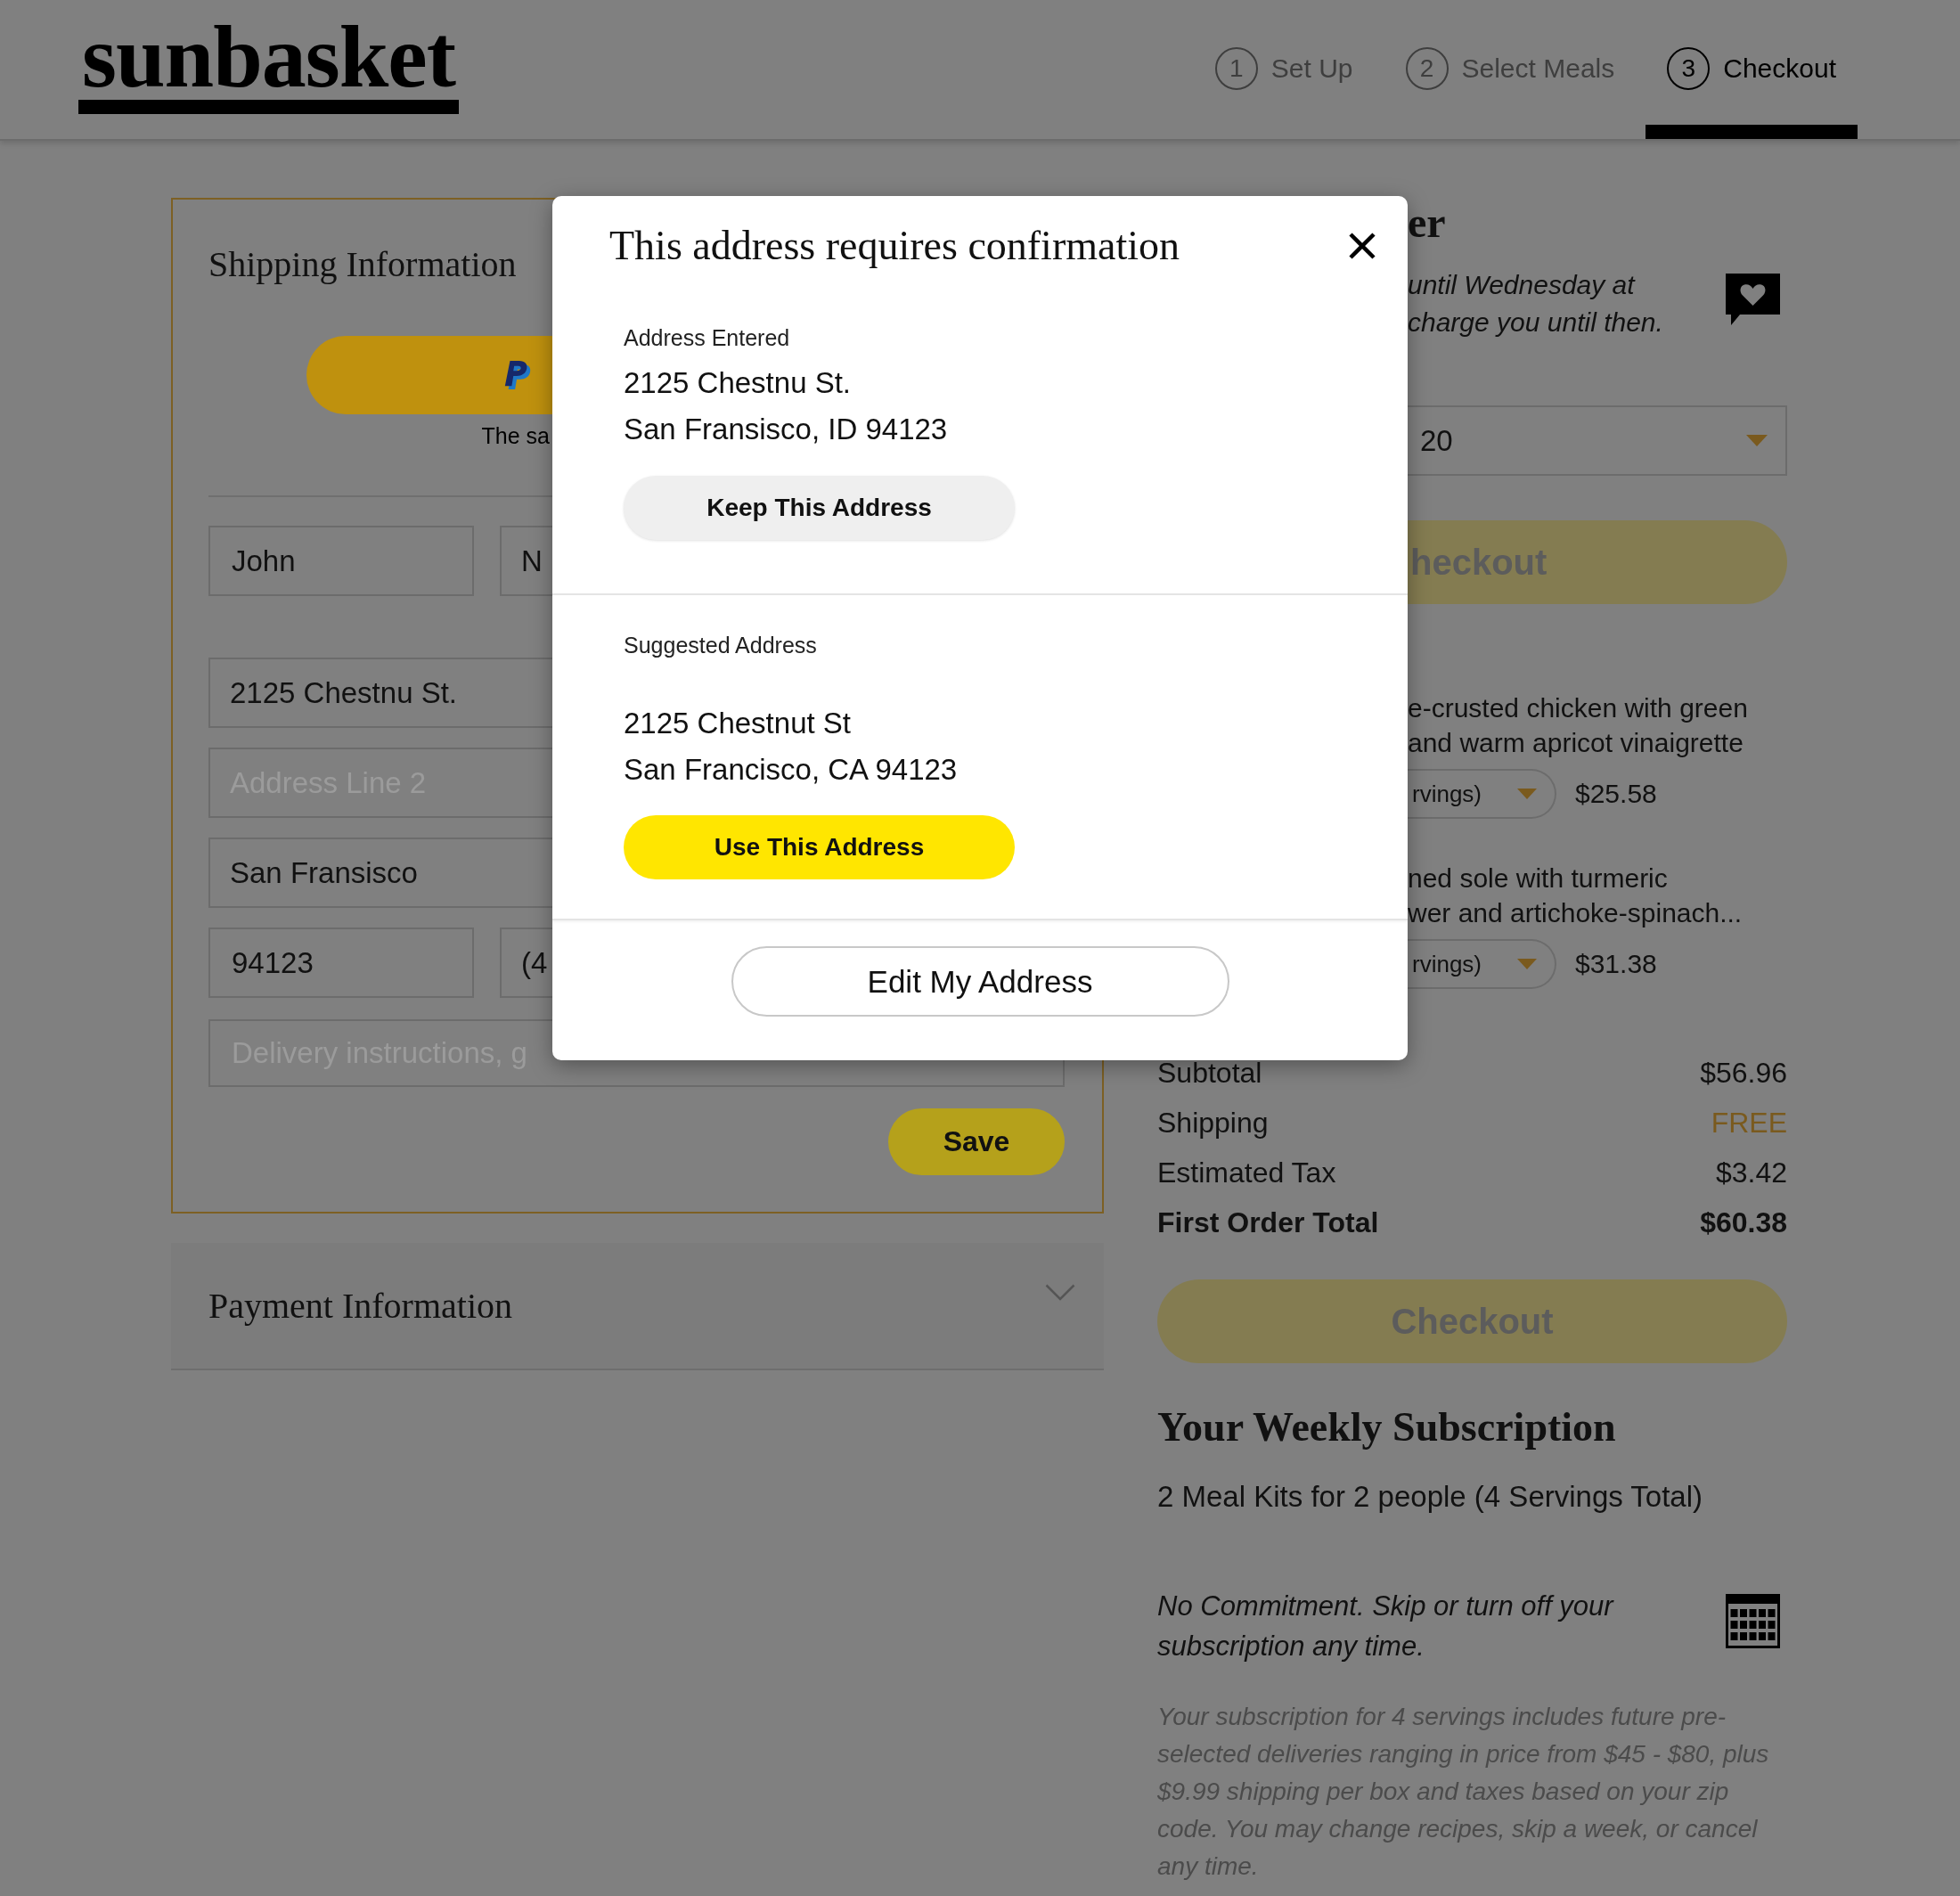 This screenshot has height=1896, width=1960. Describe the element at coordinates (1362, 246) in the screenshot. I see `close-icon` at that location.